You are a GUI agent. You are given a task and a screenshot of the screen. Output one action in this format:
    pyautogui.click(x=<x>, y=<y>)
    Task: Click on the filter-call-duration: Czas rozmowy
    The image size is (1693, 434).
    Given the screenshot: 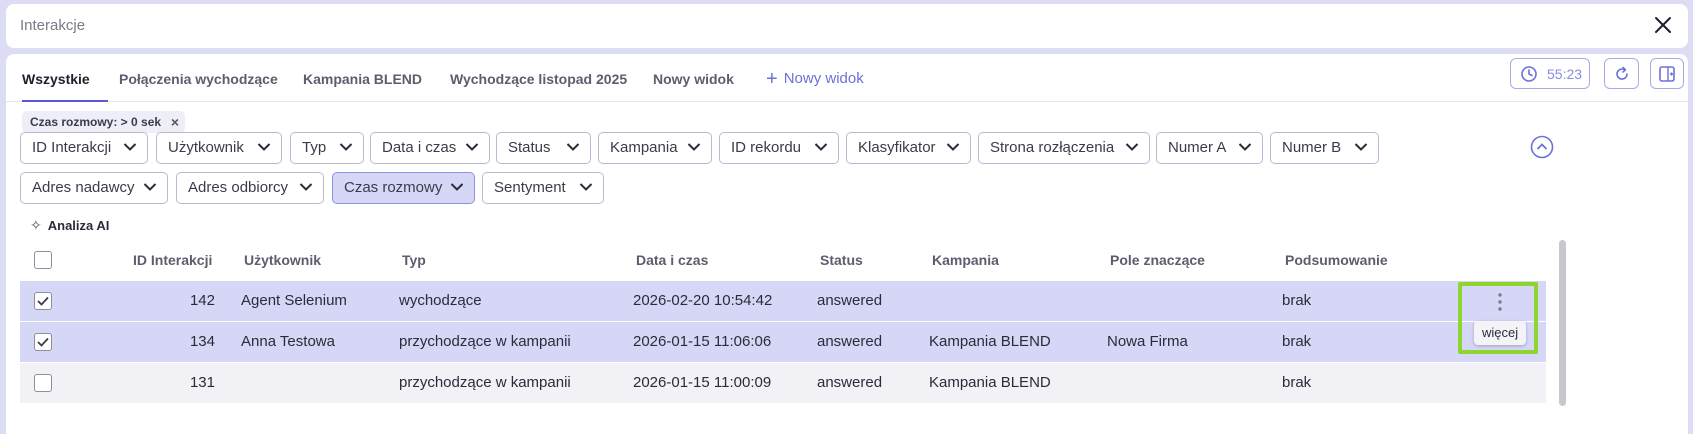 What is the action you would take?
    pyautogui.click(x=403, y=188)
    